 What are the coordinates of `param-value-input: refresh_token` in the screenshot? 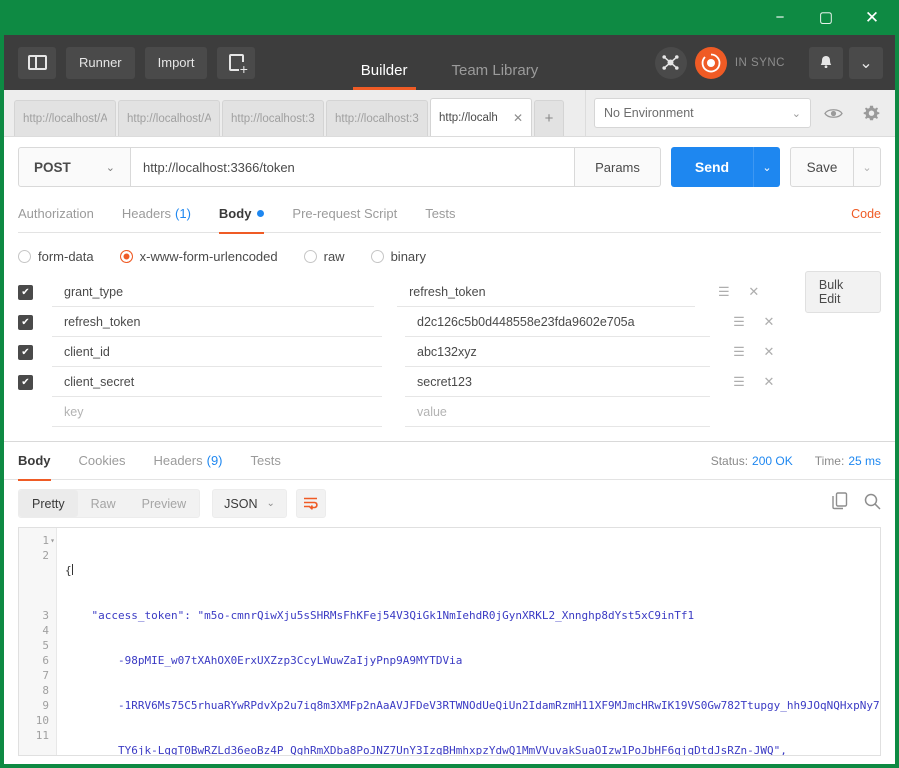 It's located at (546, 292).